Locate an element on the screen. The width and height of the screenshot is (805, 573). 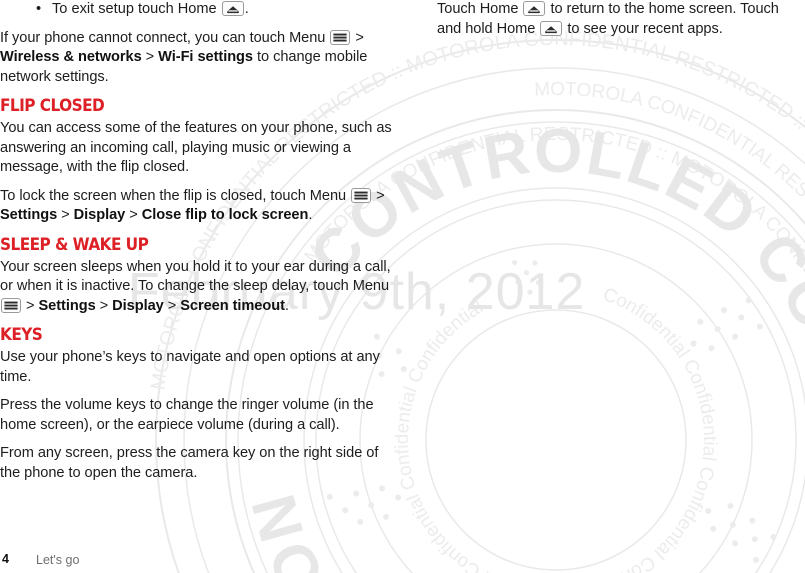
page-number: 4 is located at coordinates (5, 559).